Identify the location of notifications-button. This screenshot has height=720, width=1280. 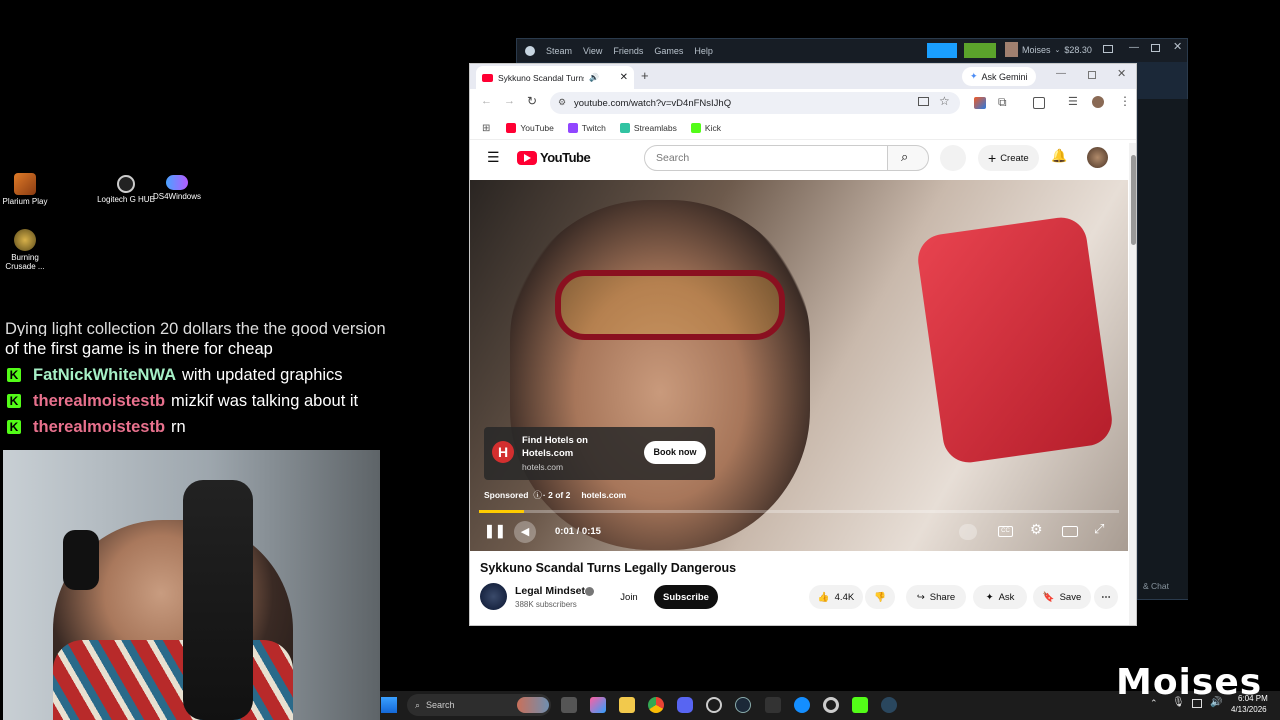
(980, 50).